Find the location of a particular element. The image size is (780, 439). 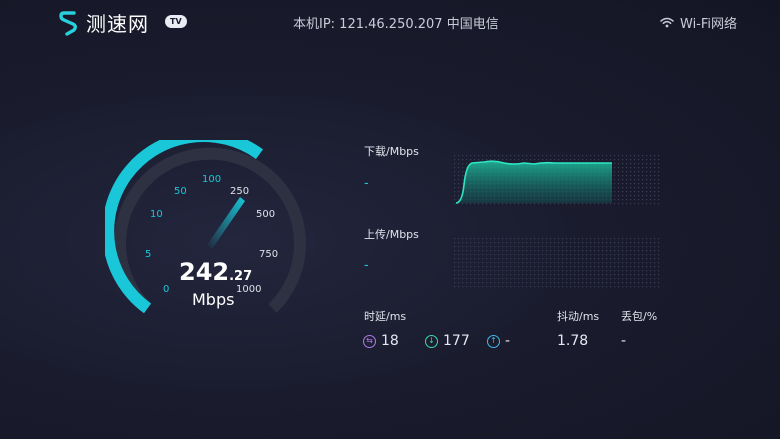

speed-integer: 242 is located at coordinates (204, 272).